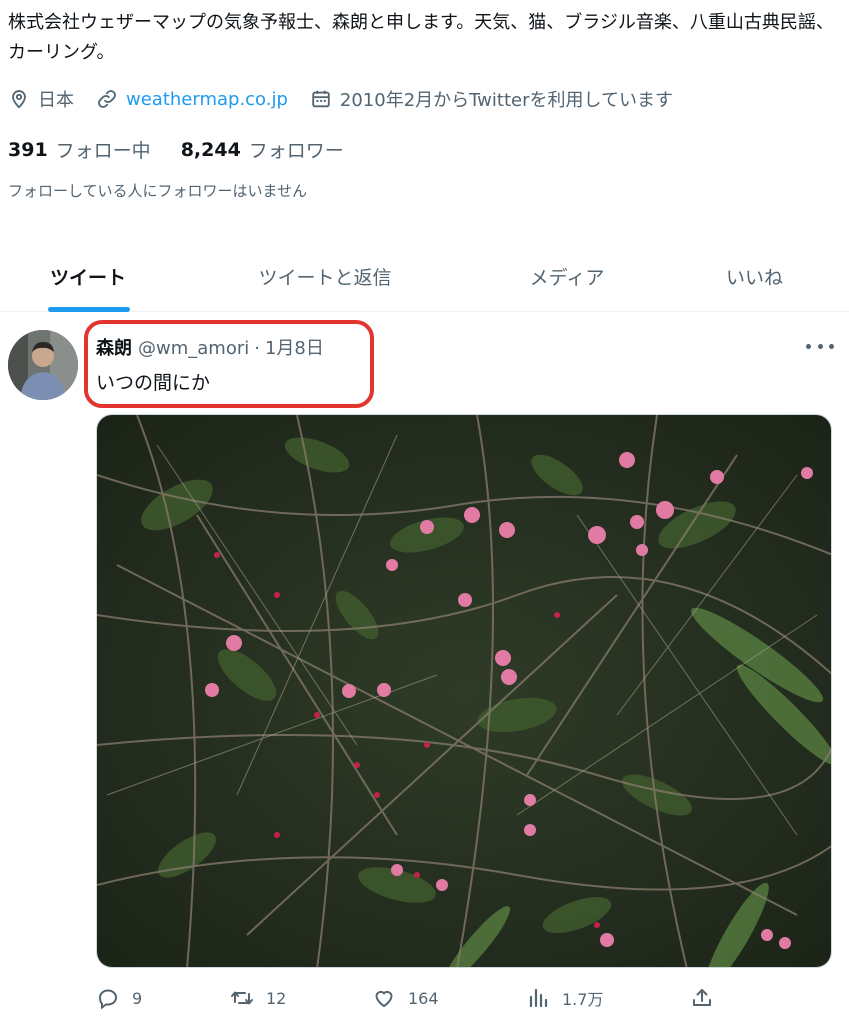  What do you see at coordinates (242, 998) in the screenshot?
I see `retweet-icon` at bounding box center [242, 998].